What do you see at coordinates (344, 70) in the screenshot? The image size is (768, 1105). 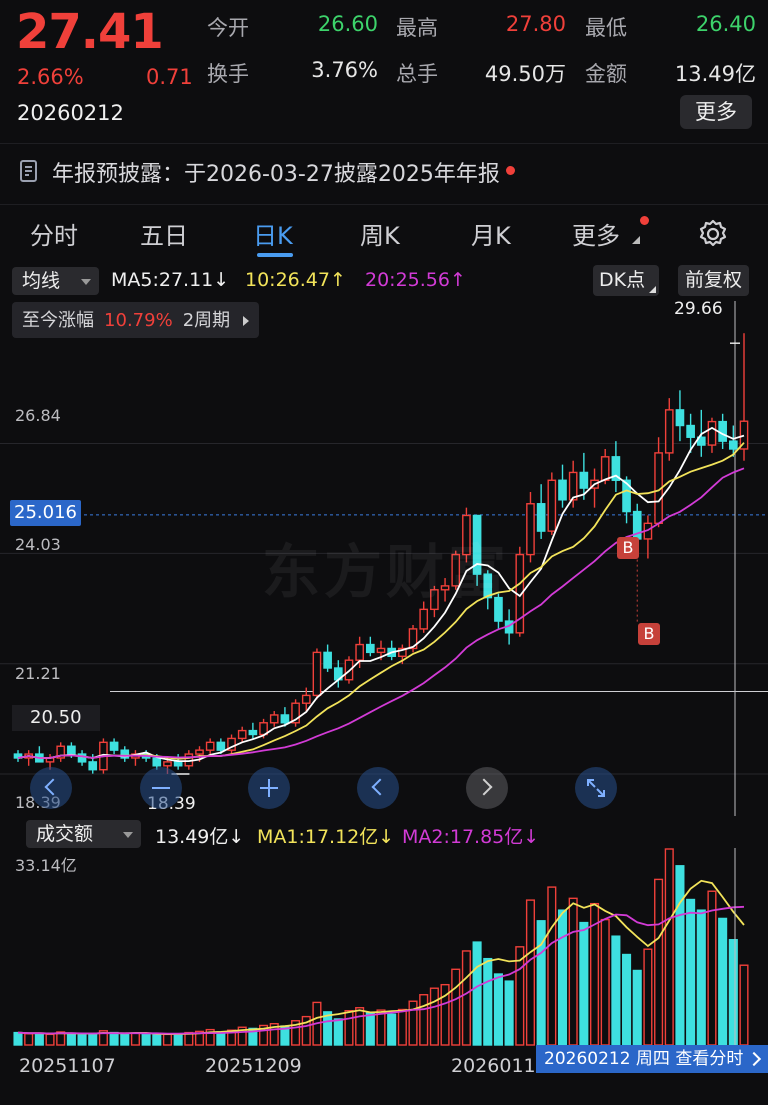 I see `quote-field-value: 3.76%` at bounding box center [344, 70].